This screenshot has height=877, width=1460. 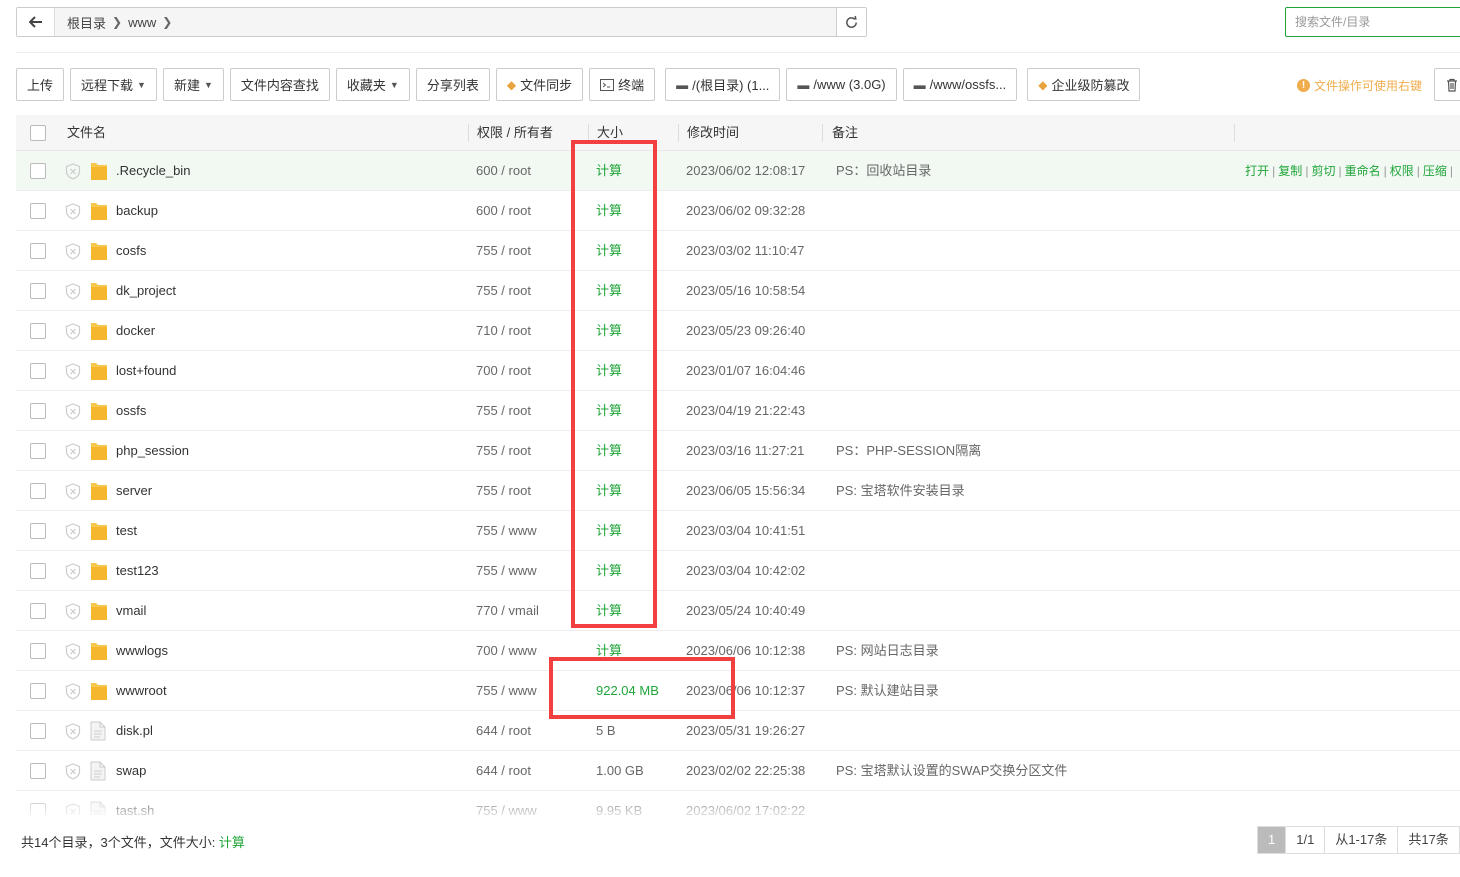 What do you see at coordinates (126, 531) in the screenshot?
I see `file-name: test` at bounding box center [126, 531].